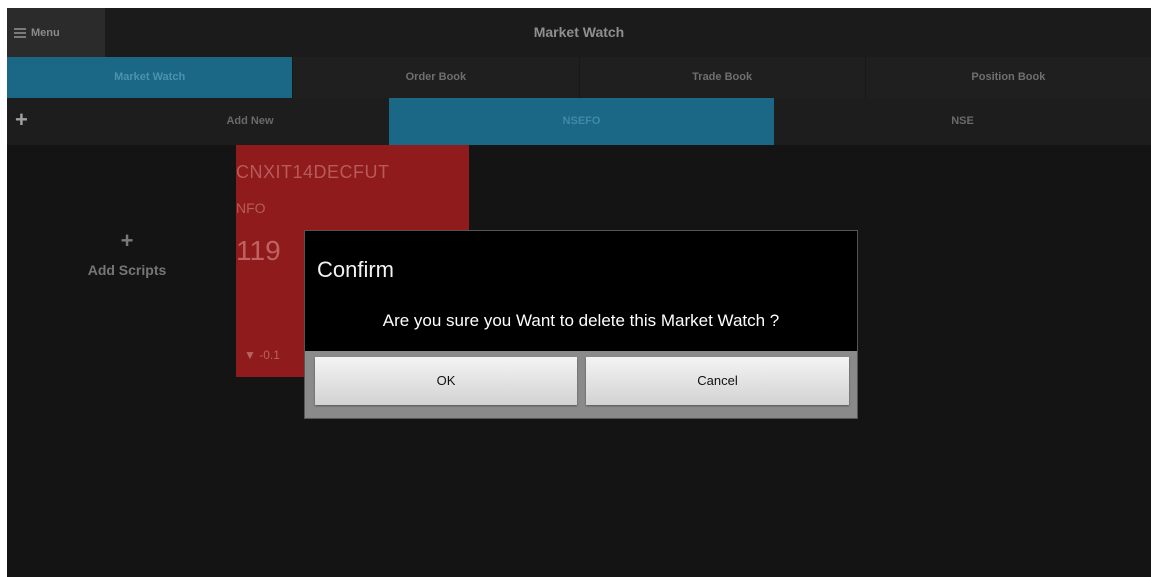 The image size is (1151, 577). What do you see at coordinates (127, 240) in the screenshot?
I see `plus-icon: +` at bounding box center [127, 240].